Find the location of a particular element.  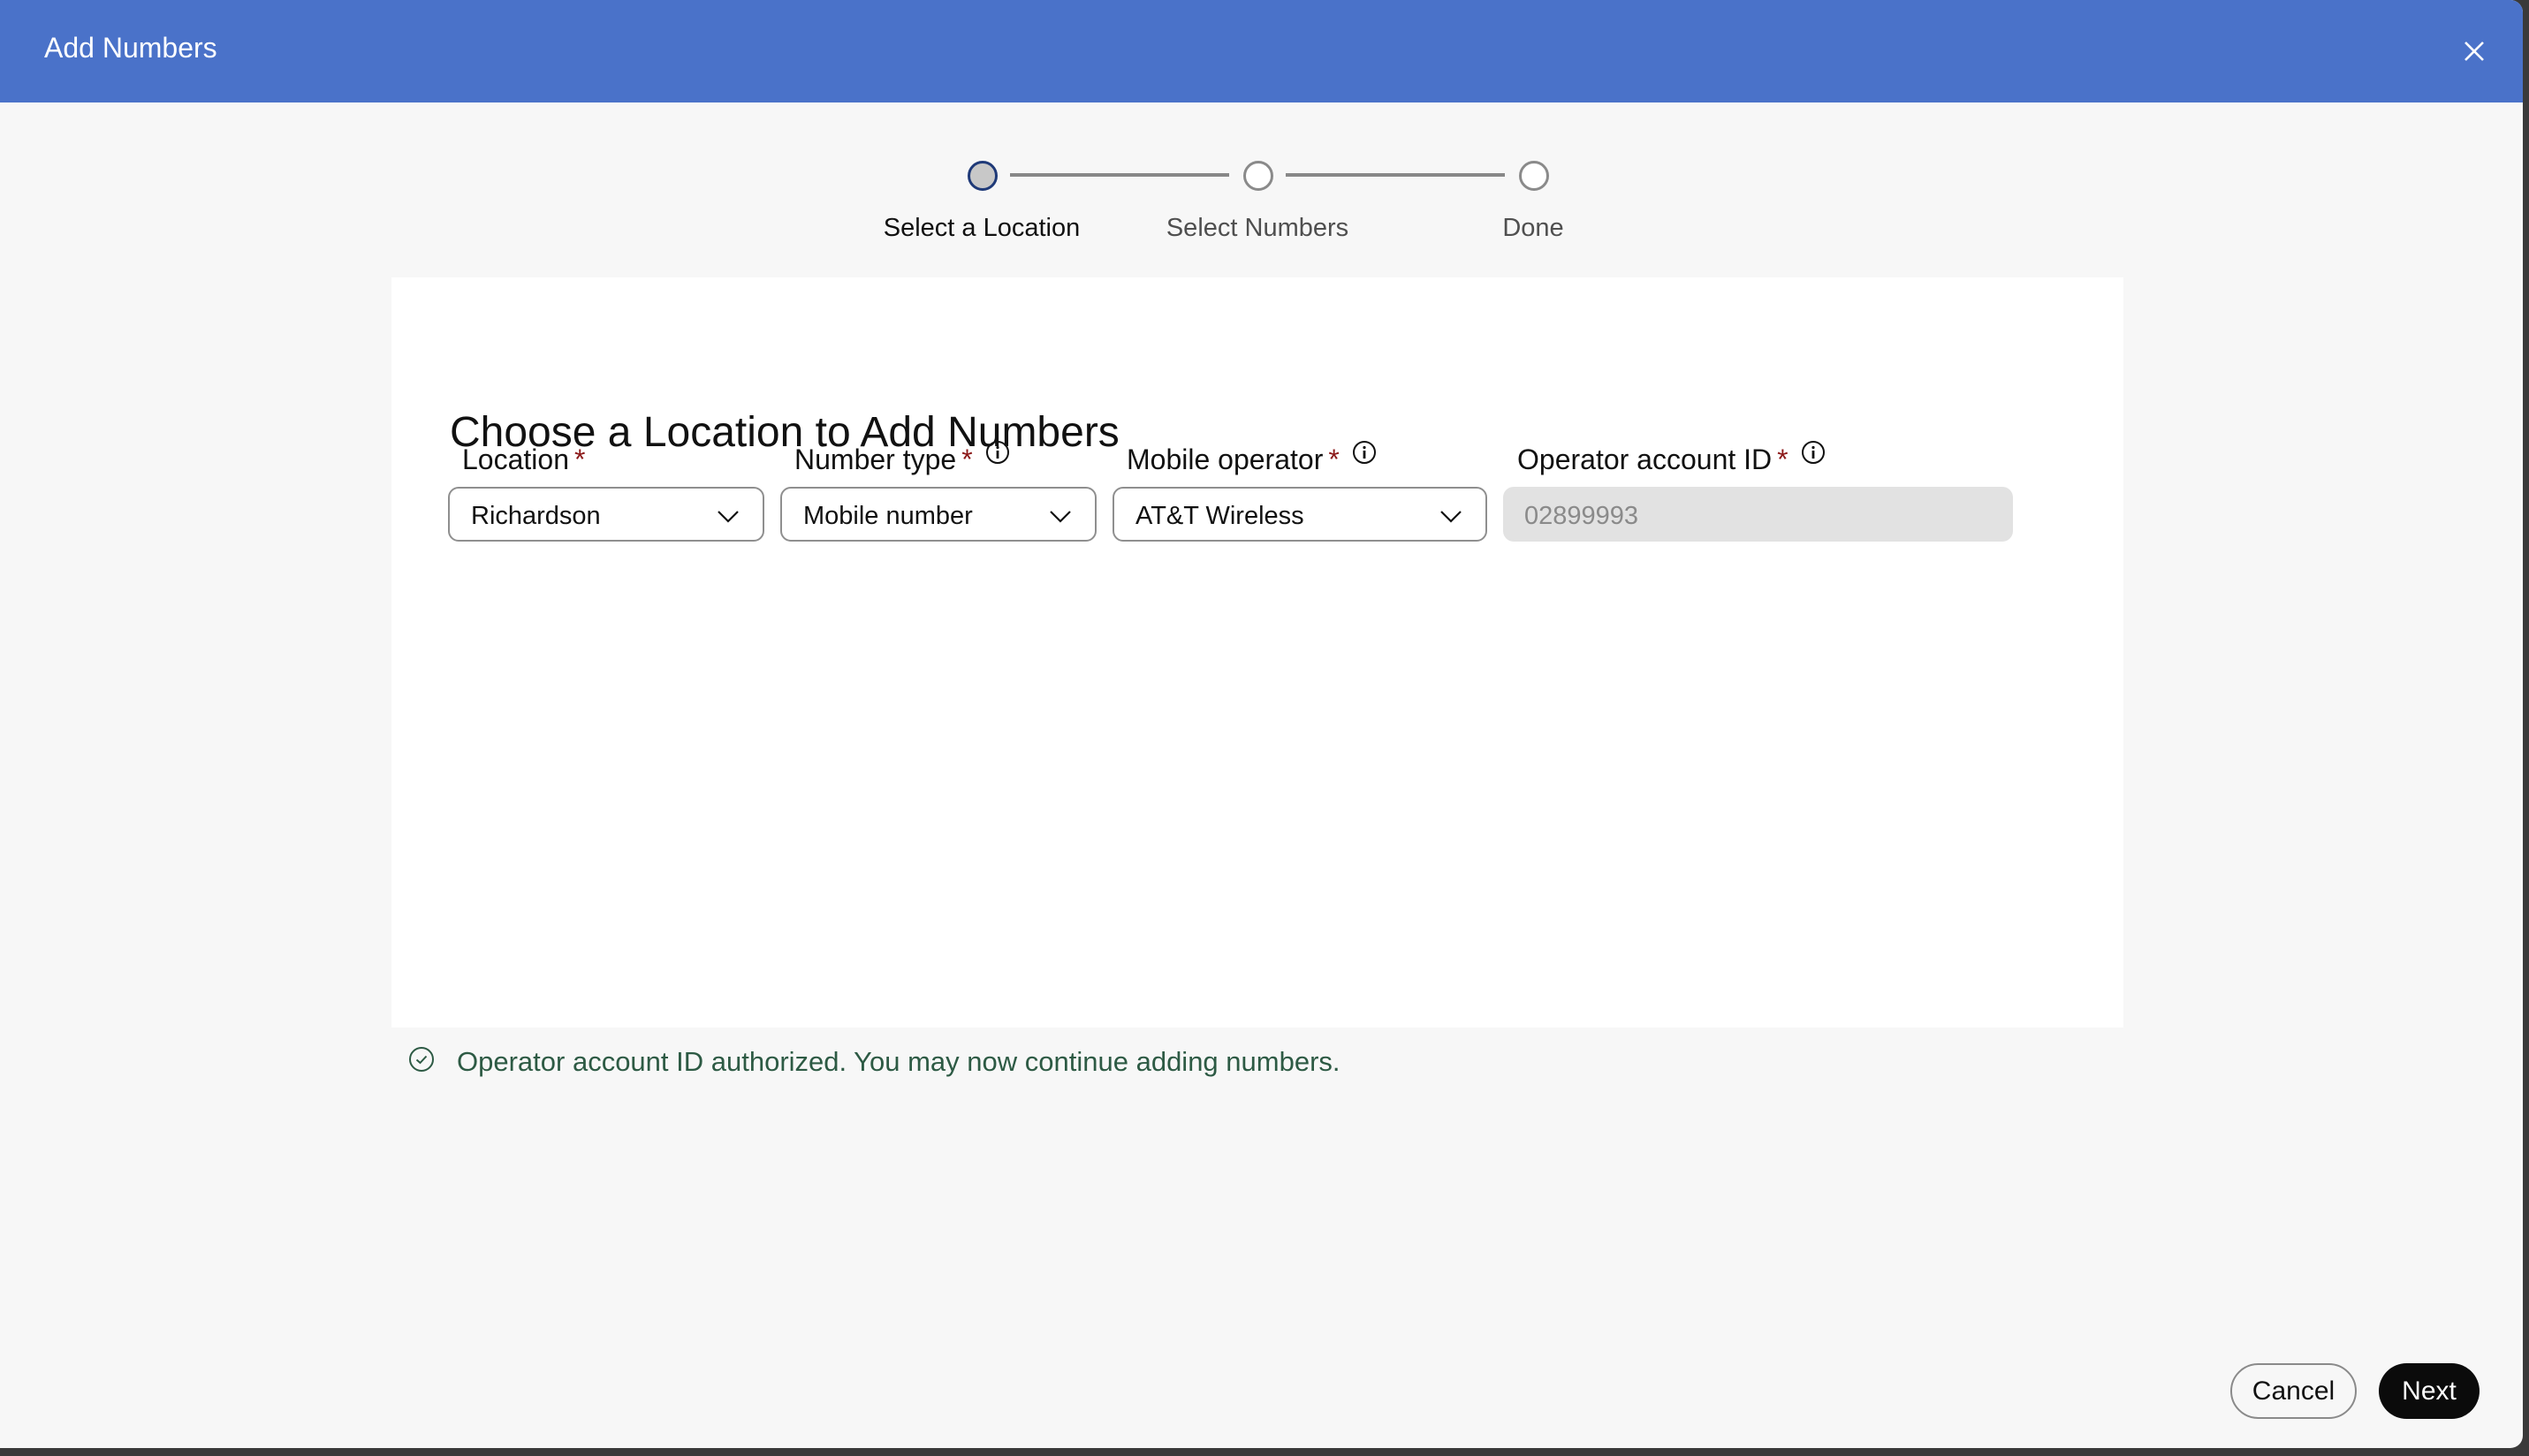

step-indicator-select-location is located at coordinates (983, 176).